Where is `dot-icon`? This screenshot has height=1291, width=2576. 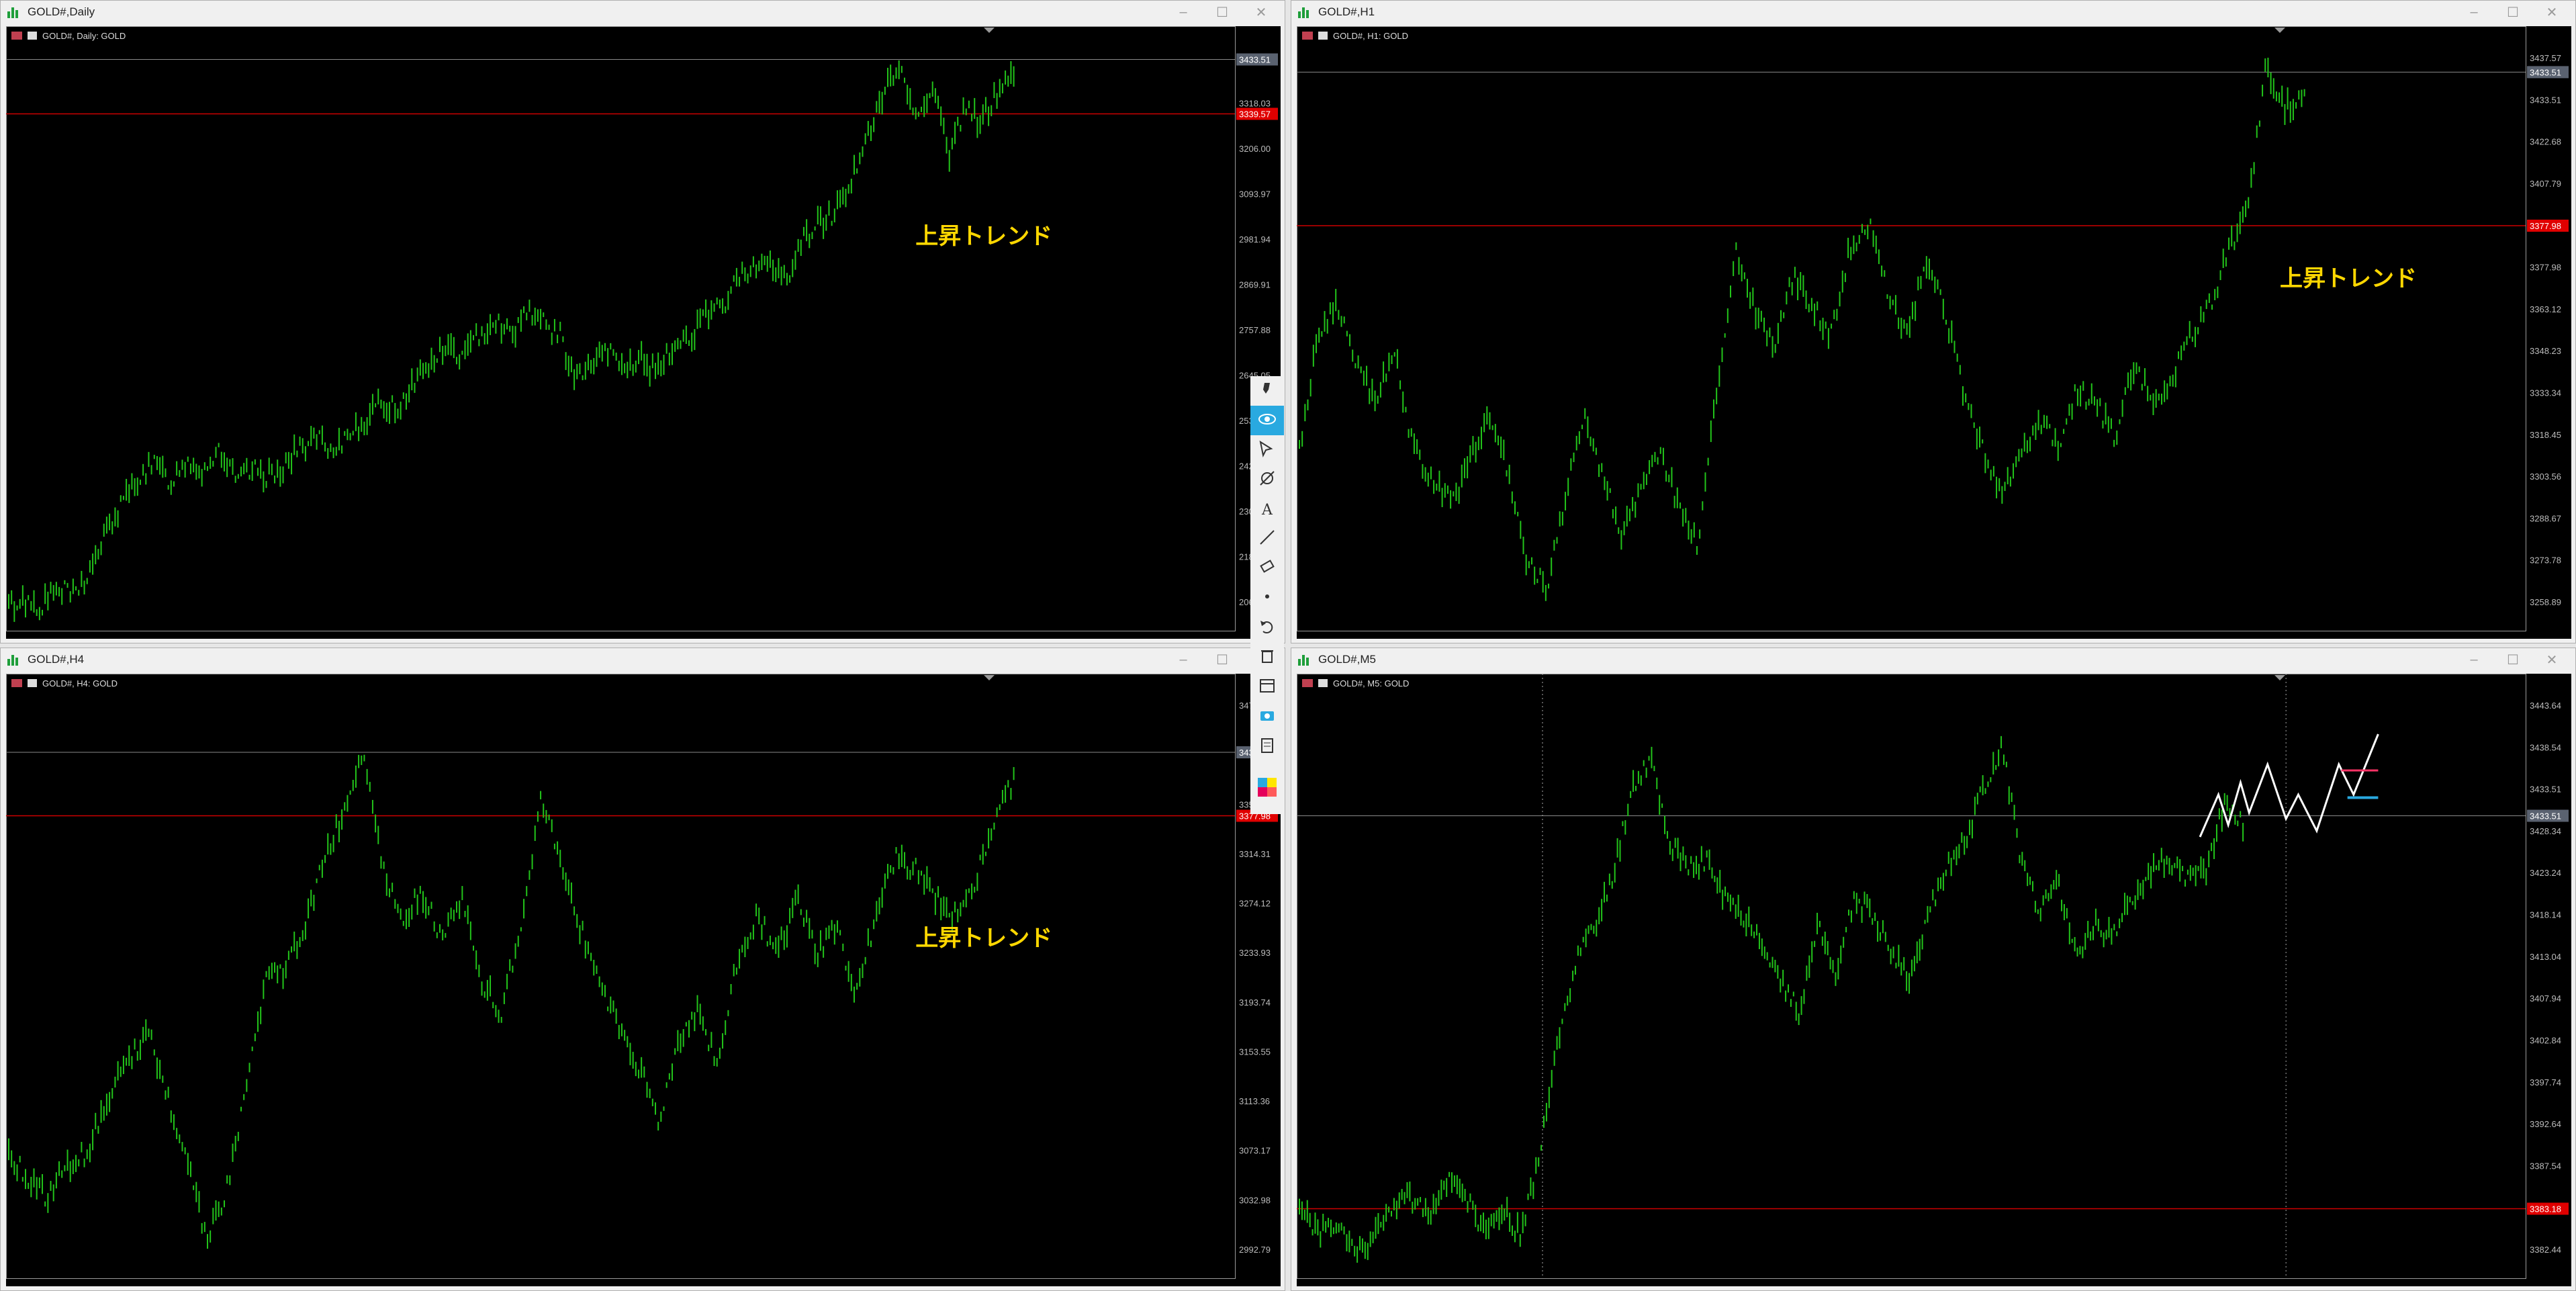 dot-icon is located at coordinates (1267, 598).